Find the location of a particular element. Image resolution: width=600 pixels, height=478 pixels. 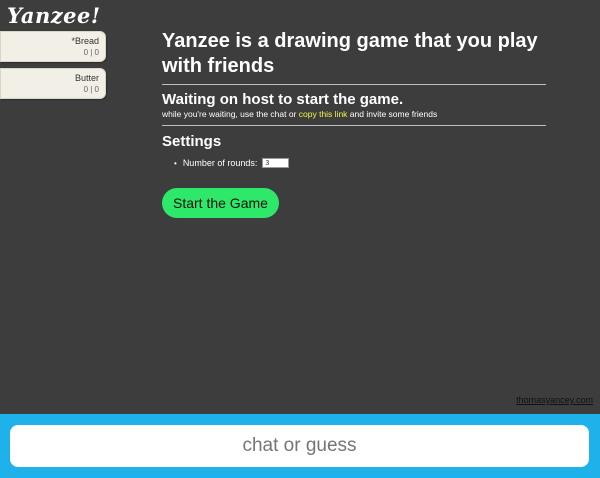

chat-bar is located at coordinates (300, 446).